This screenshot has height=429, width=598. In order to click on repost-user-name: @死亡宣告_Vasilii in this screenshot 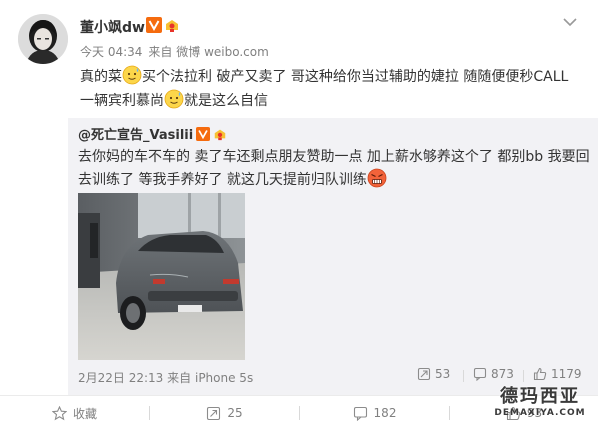, I will do `click(135, 135)`.